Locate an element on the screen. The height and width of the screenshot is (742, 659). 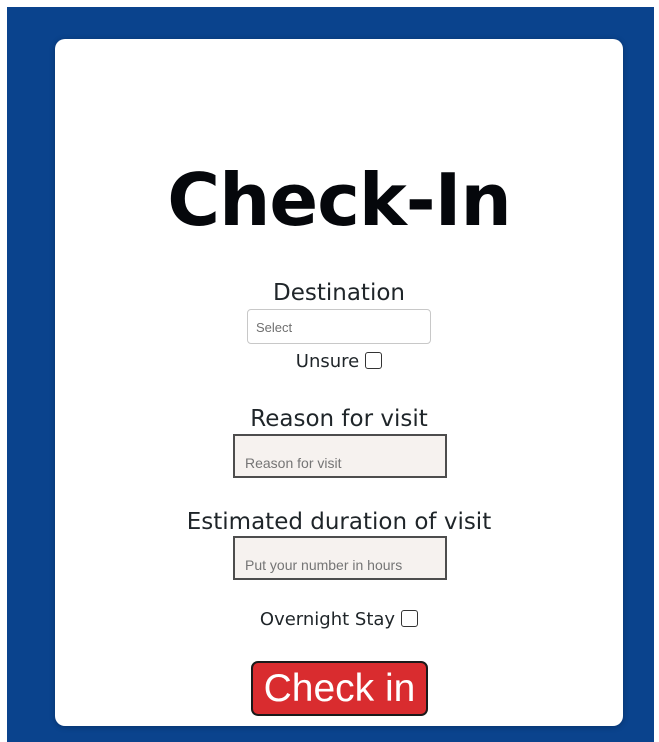
check-in-button: Check in is located at coordinates (339, 688).